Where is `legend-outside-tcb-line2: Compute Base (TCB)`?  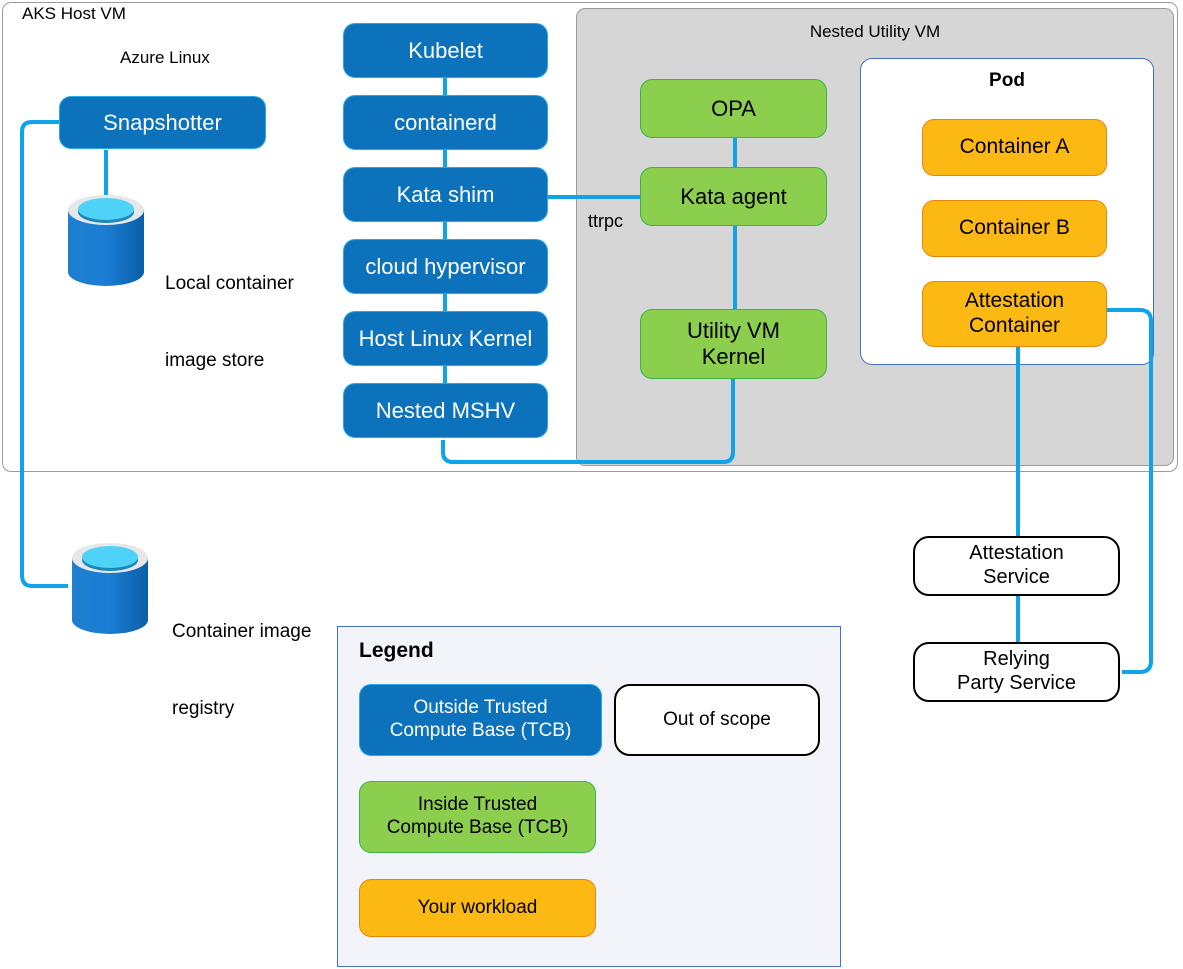
legend-outside-tcb-line2: Compute Base (TCB) is located at coordinates (480, 730).